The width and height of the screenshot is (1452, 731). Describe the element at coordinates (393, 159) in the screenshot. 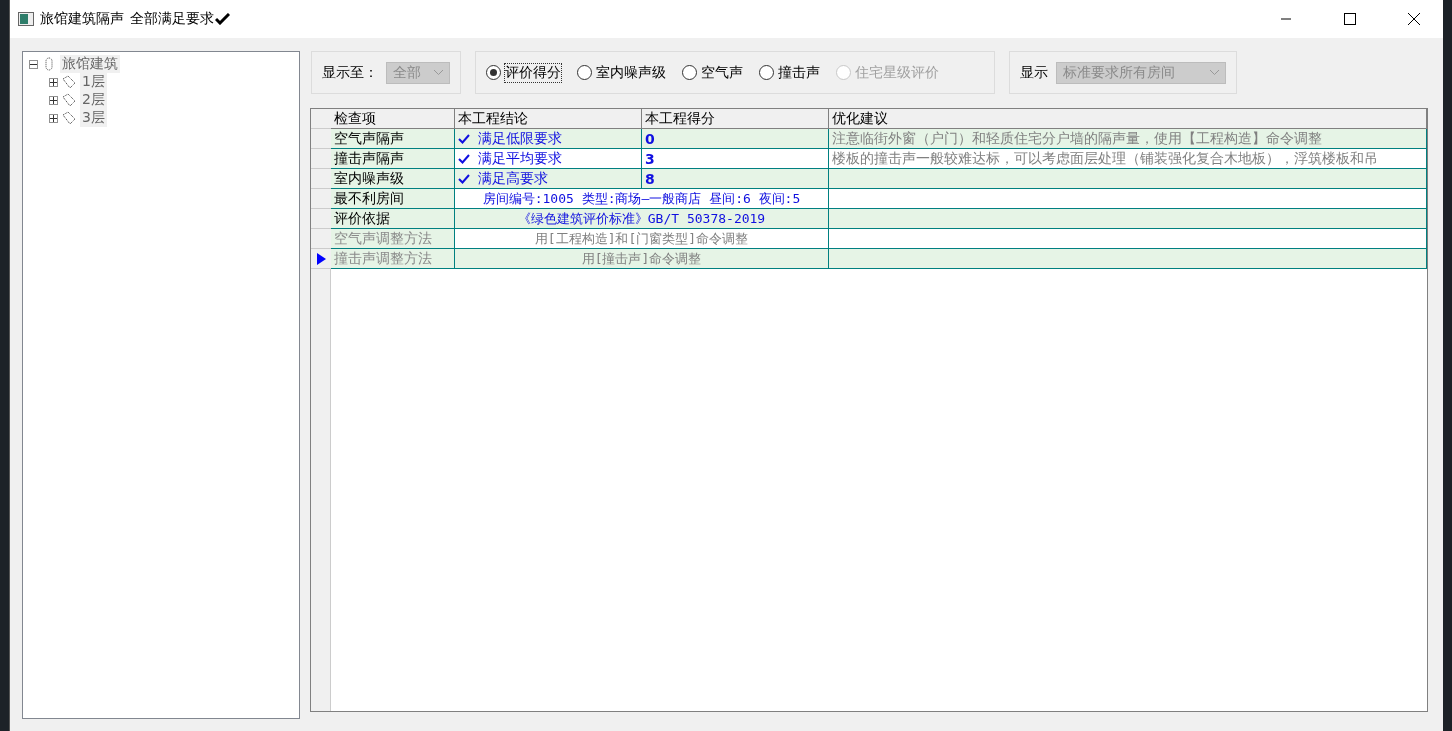

I see `table-cell: 撞击声隔声` at that location.